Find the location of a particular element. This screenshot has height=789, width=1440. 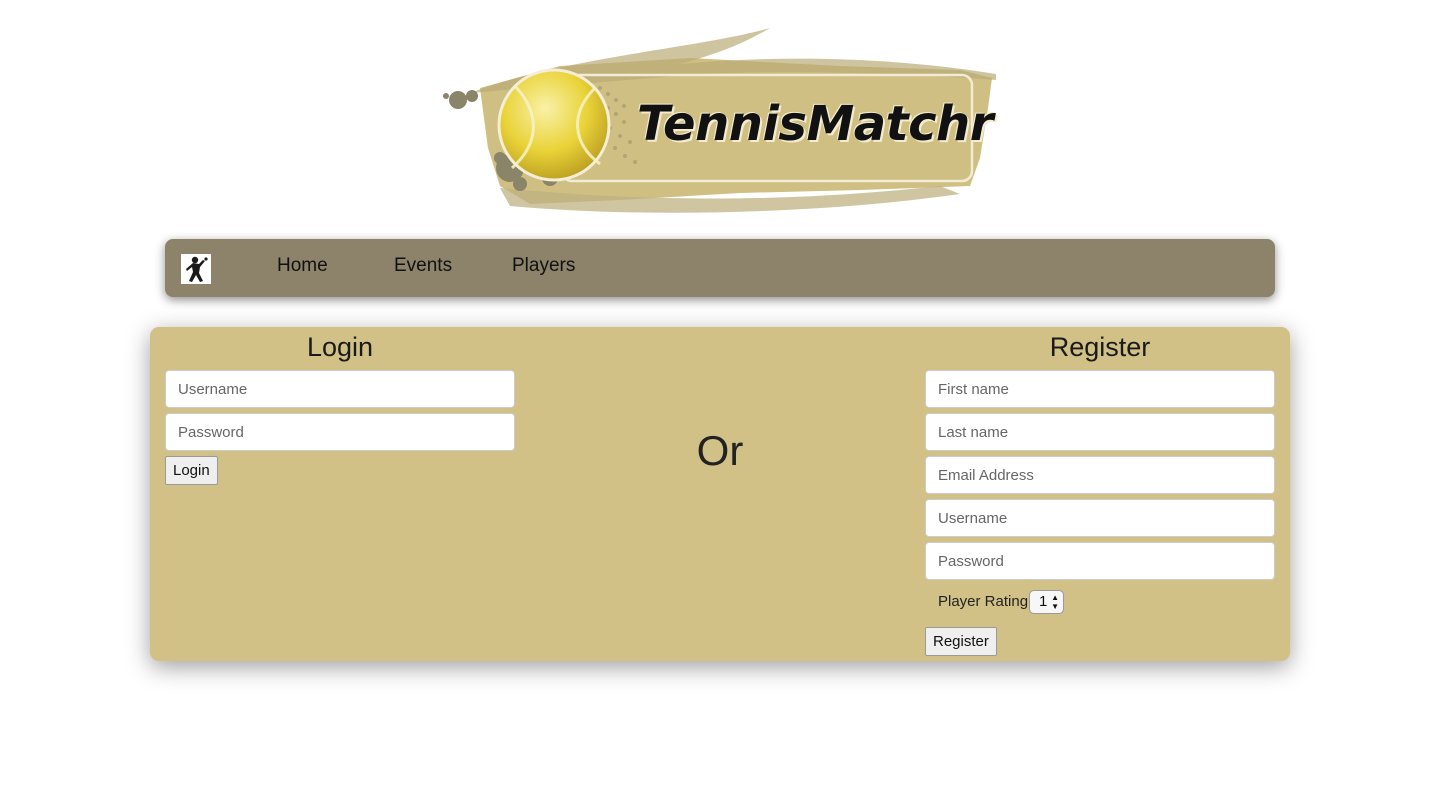

main-navbar: Home Events Players is located at coordinates (720, 268).